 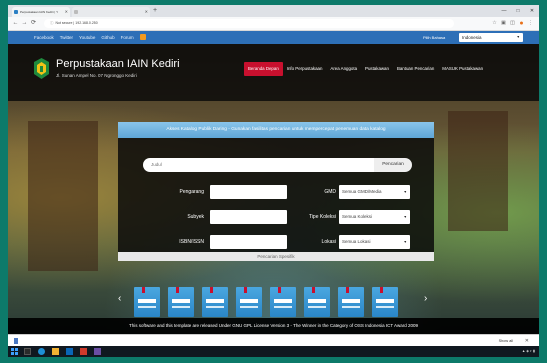 What do you see at coordinates (305, 69) in the screenshot?
I see `nav-library-info: Info Perpustakaan` at bounding box center [305, 69].